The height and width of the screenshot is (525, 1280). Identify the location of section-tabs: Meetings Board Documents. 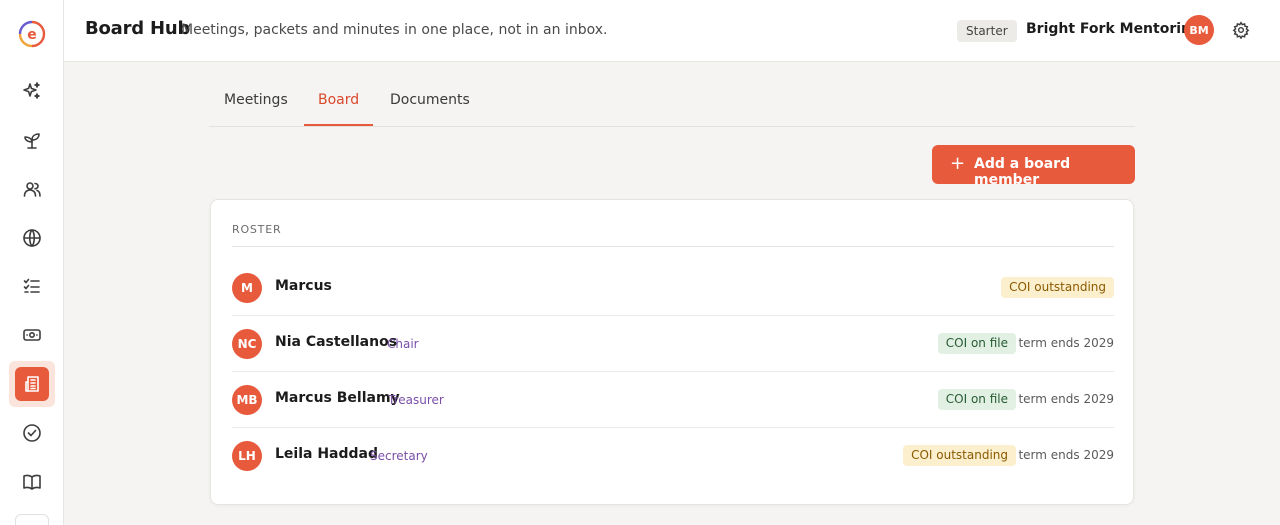
(672, 103).